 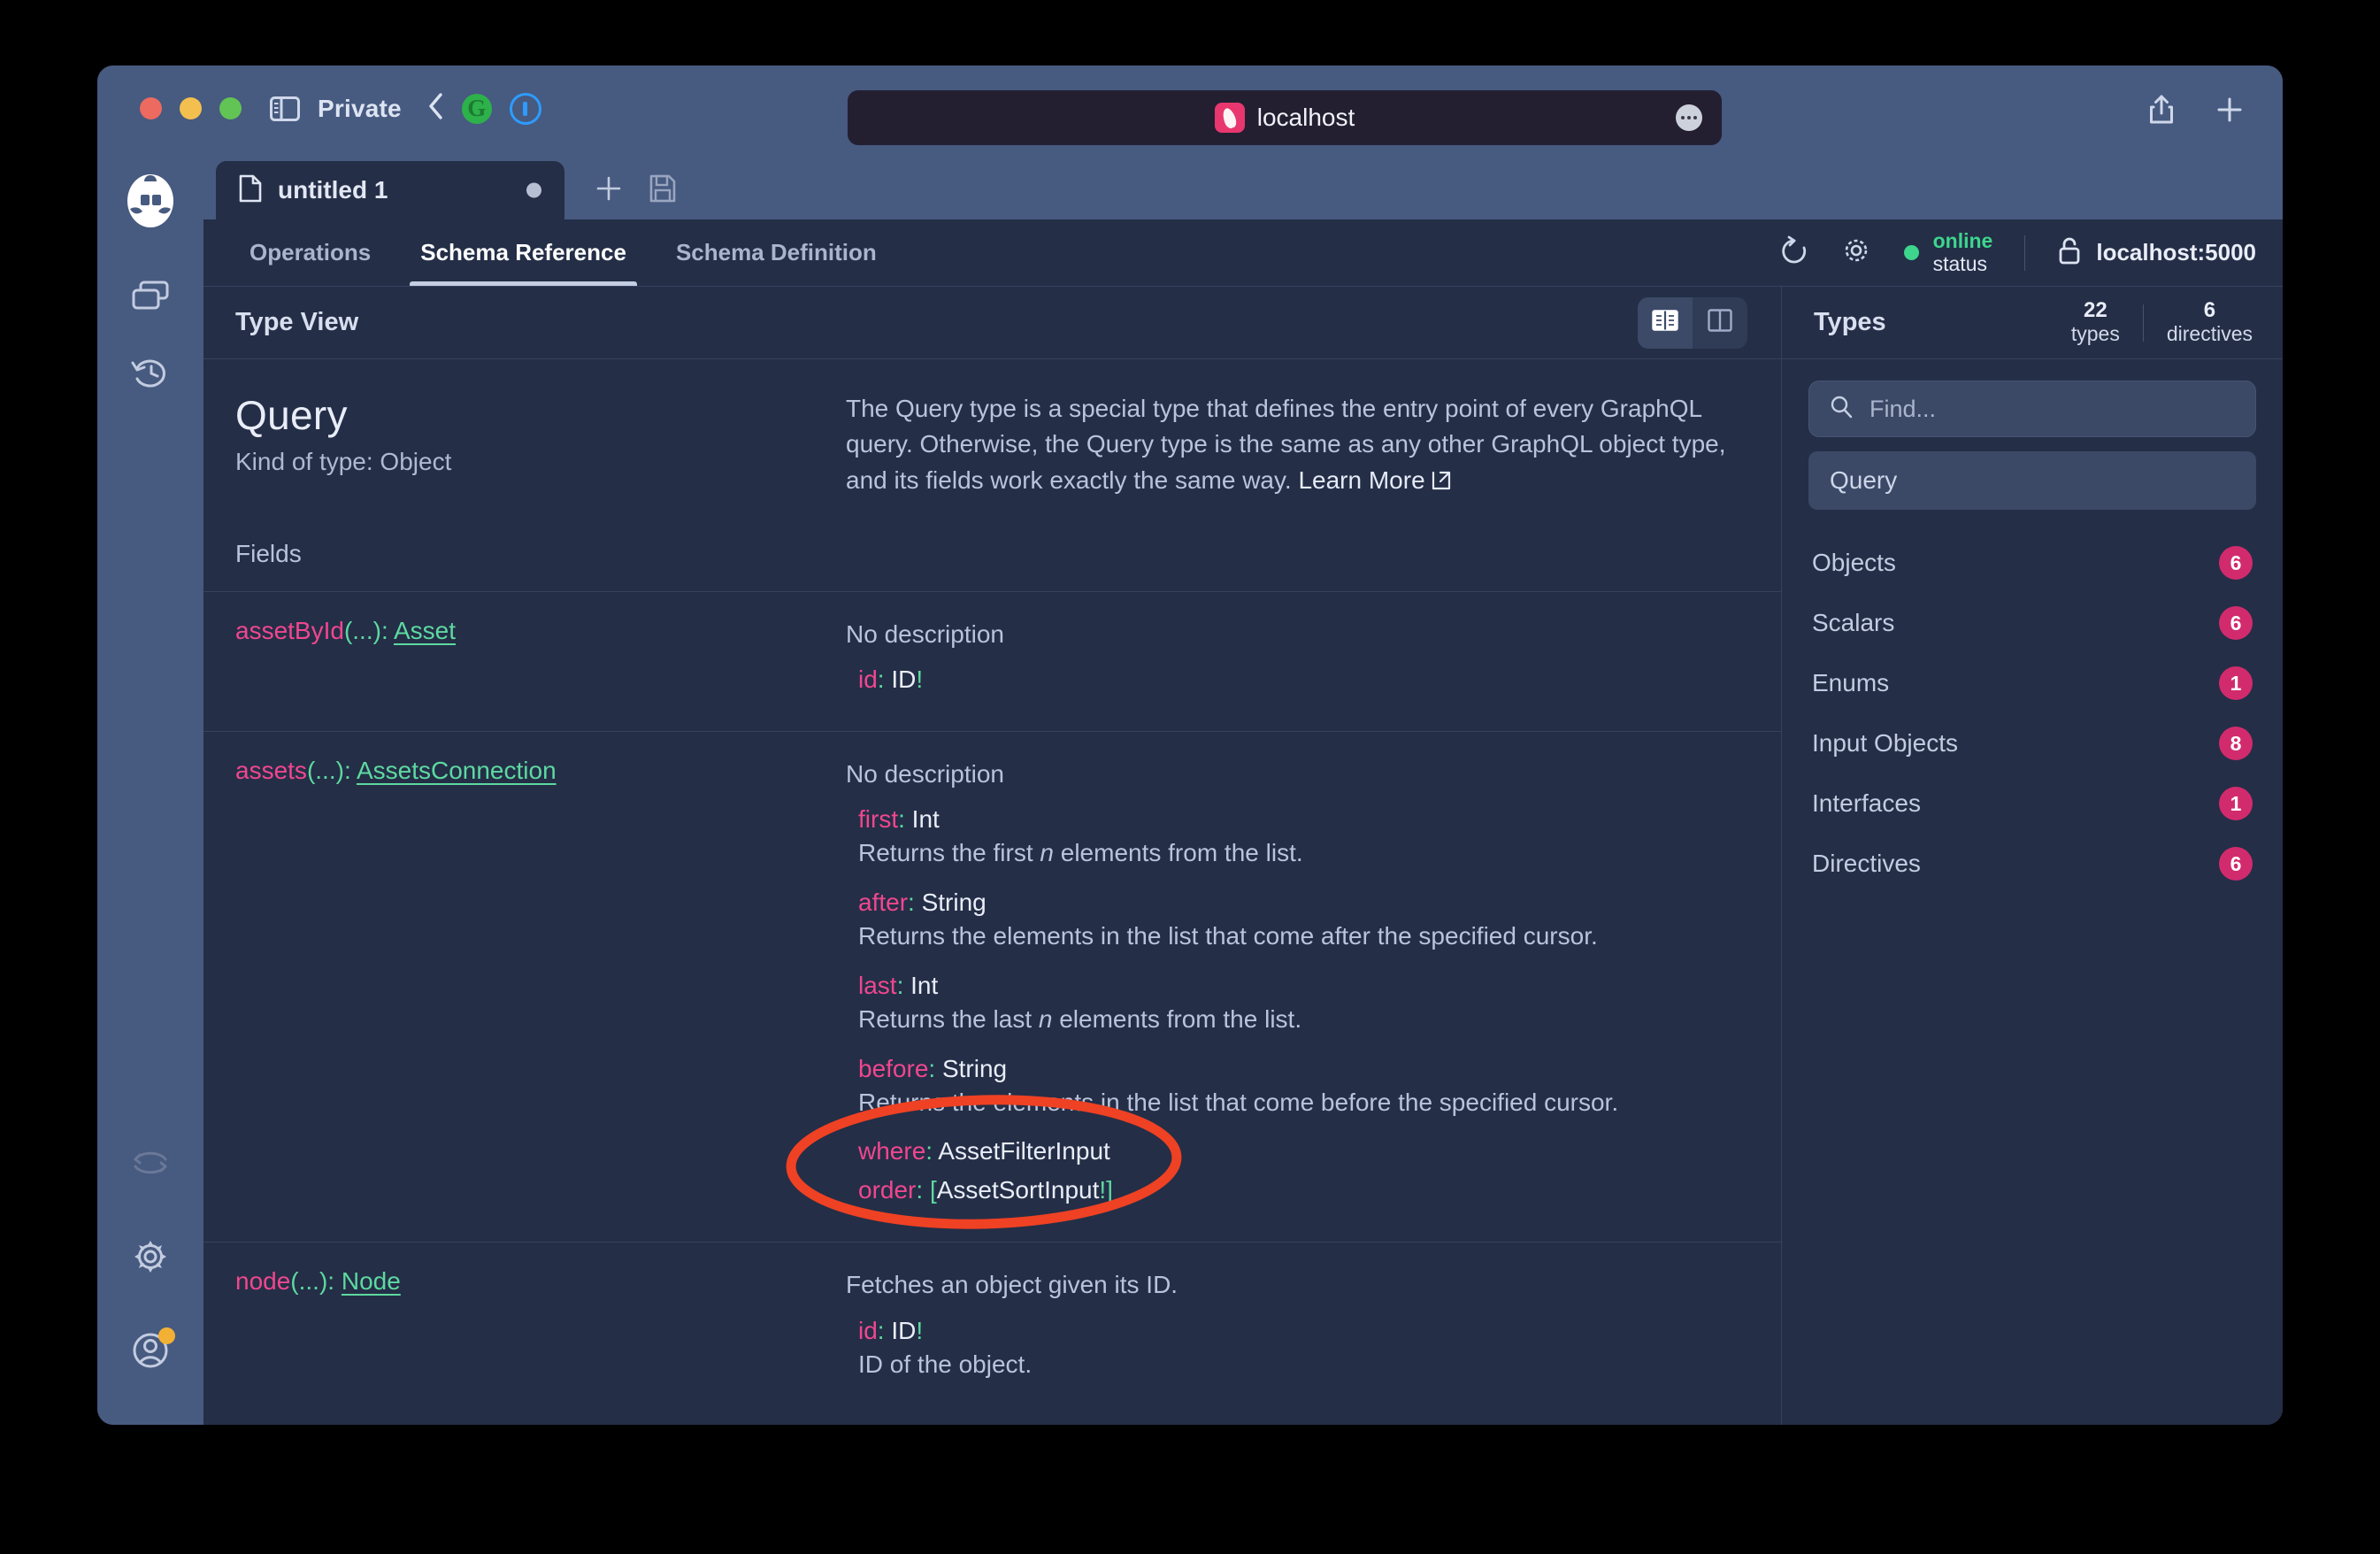 I want to click on book-icon, so click(x=1665, y=322).